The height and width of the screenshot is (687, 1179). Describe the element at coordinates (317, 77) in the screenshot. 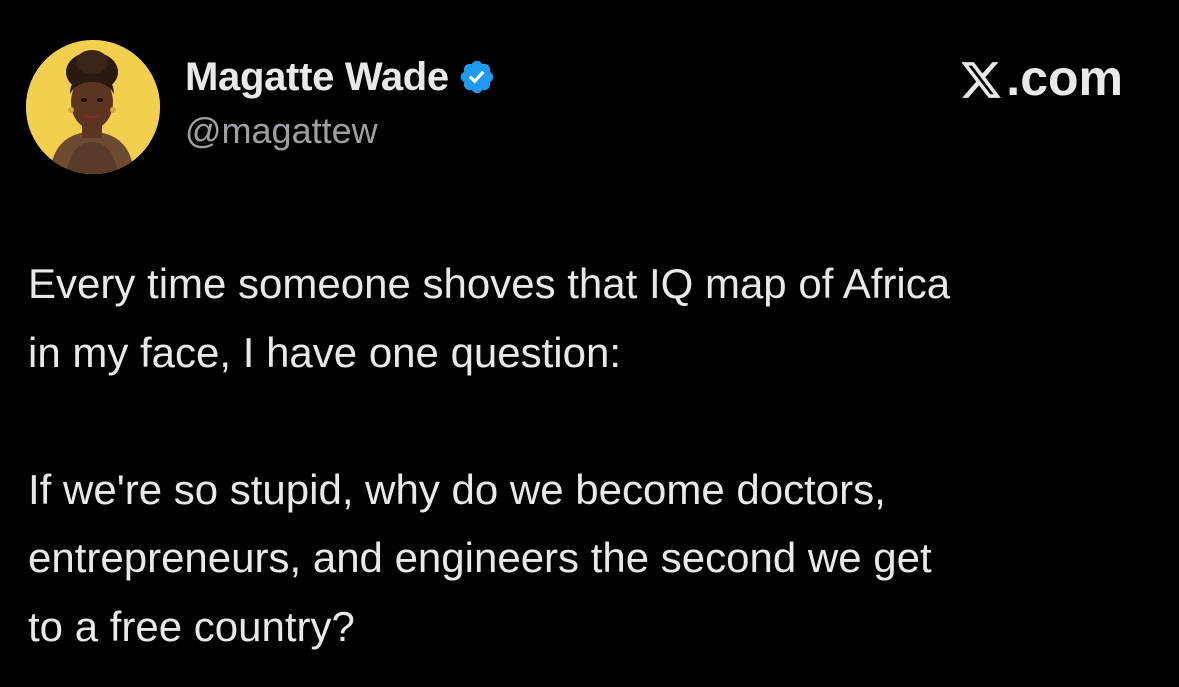

I see `author-display-name: Magatte Wade` at that location.